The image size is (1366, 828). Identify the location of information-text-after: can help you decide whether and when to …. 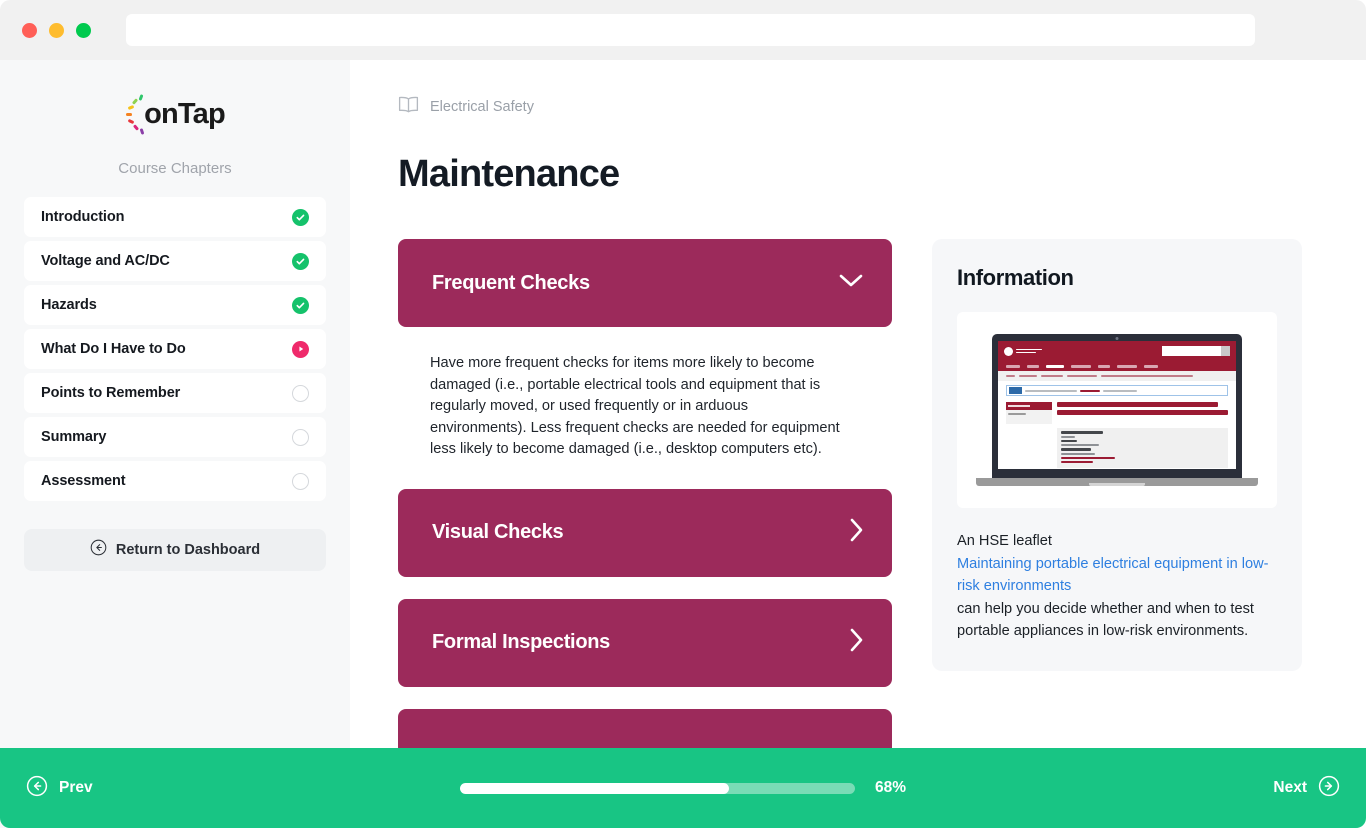
(1105, 620).